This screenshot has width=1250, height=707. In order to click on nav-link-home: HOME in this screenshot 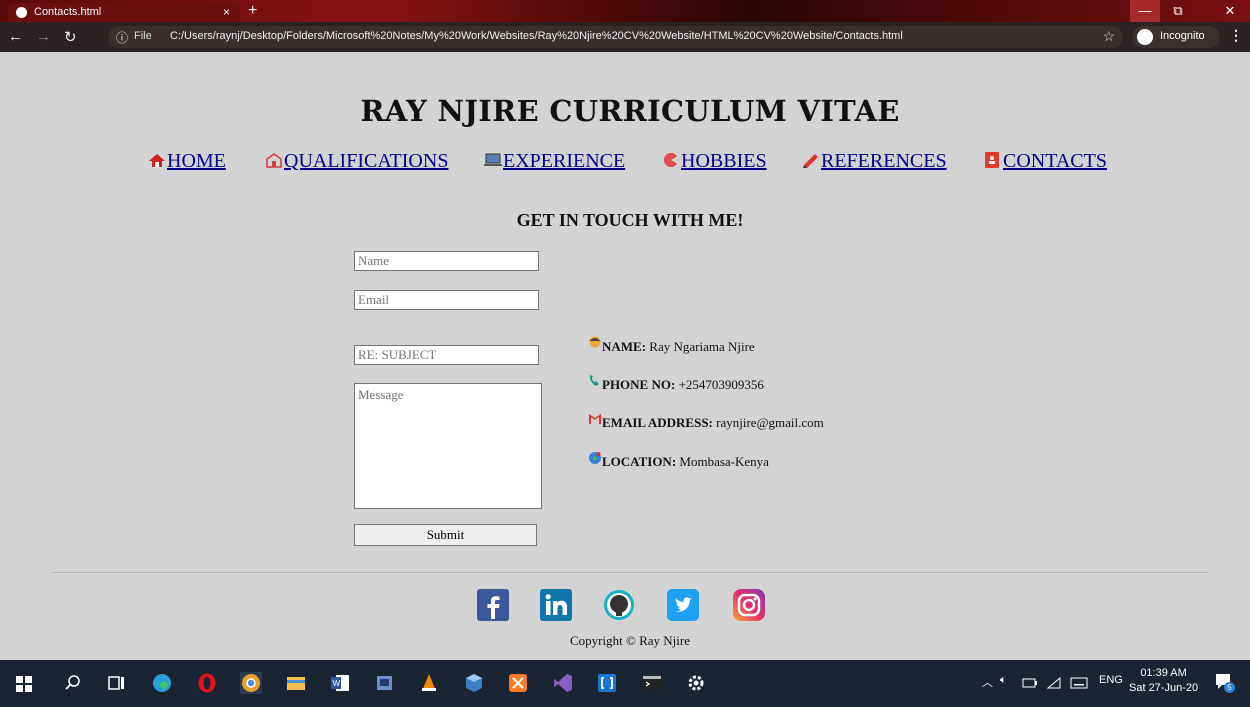, I will do `click(186, 163)`.